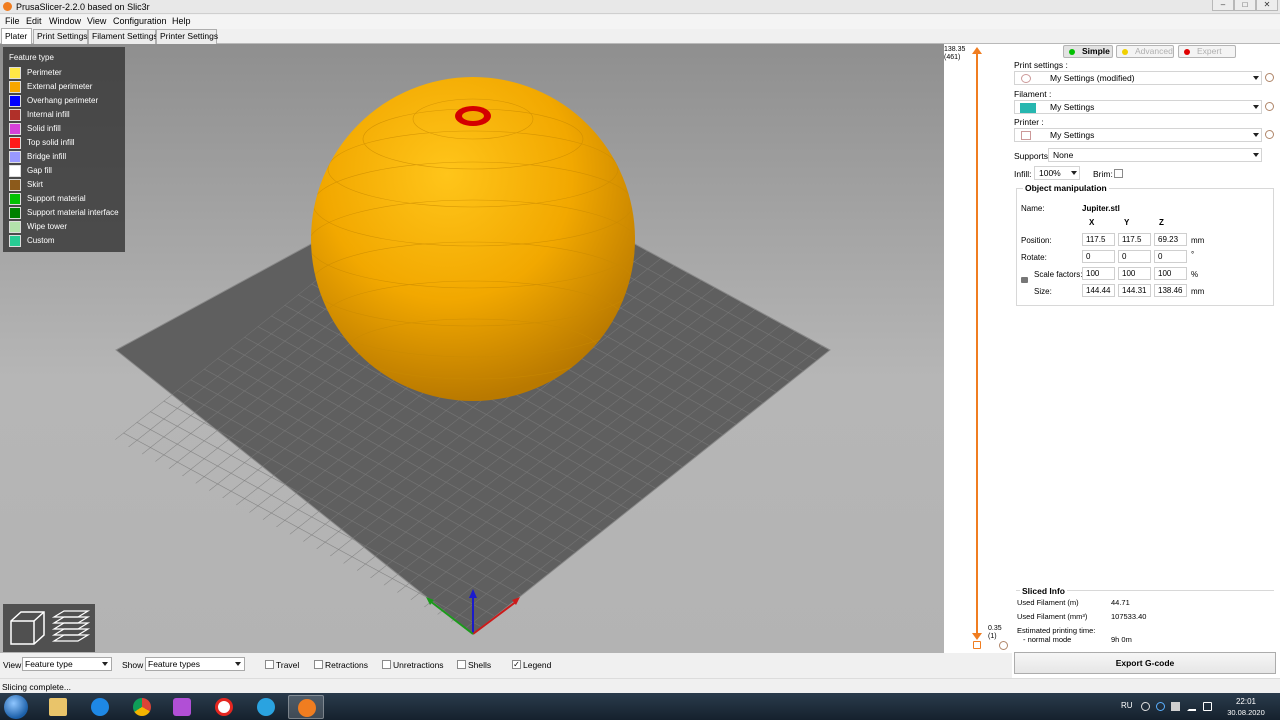 Image resolution: width=1280 pixels, height=720 pixels. Describe the element at coordinates (187, 36) in the screenshot. I see `tab-printer-settings: Printer Settings` at that location.